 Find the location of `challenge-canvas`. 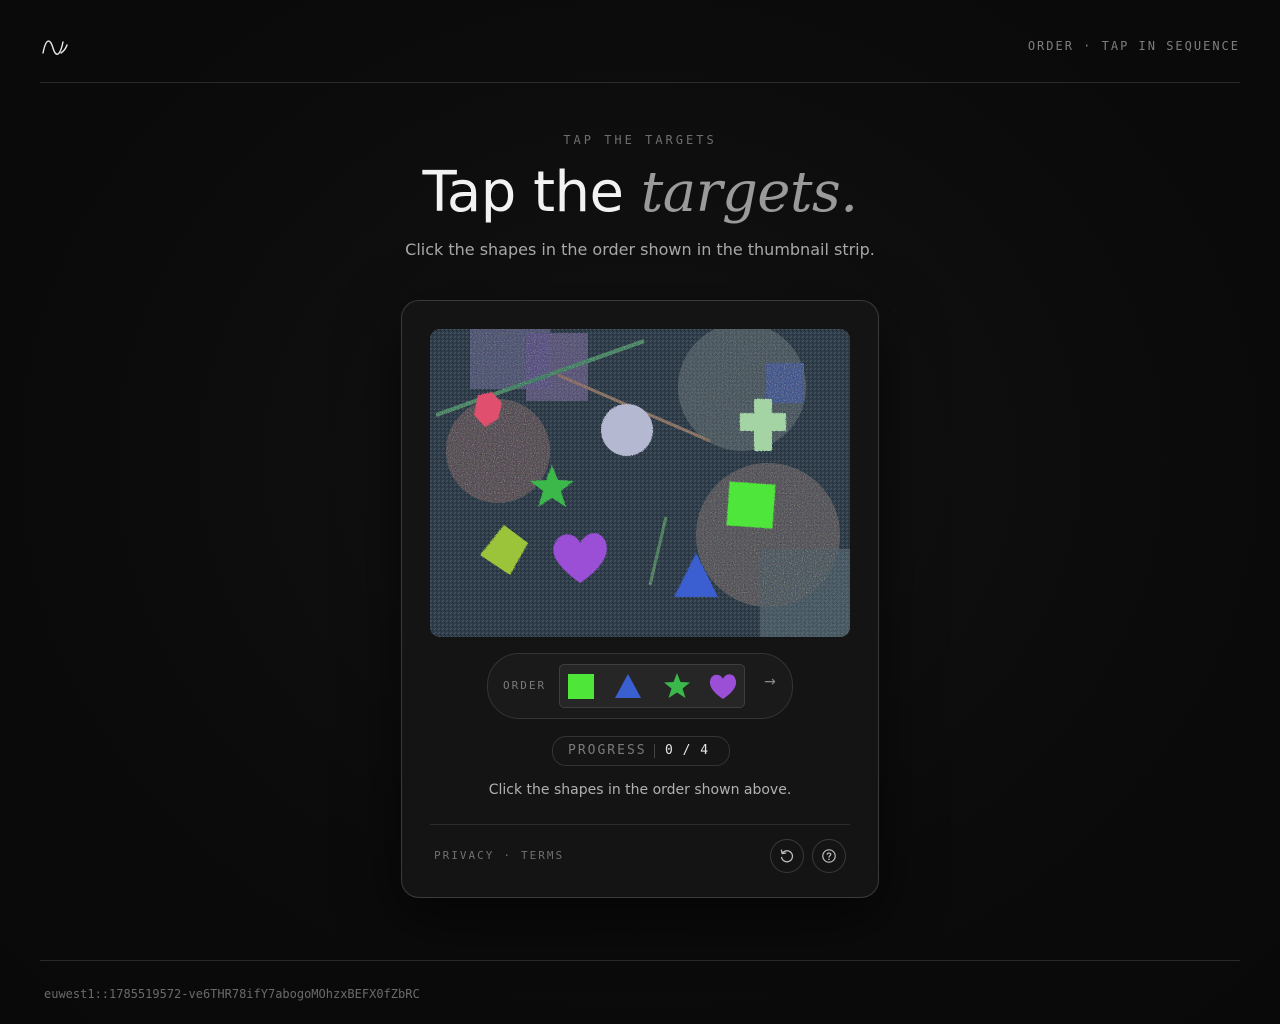

challenge-canvas is located at coordinates (640, 483).